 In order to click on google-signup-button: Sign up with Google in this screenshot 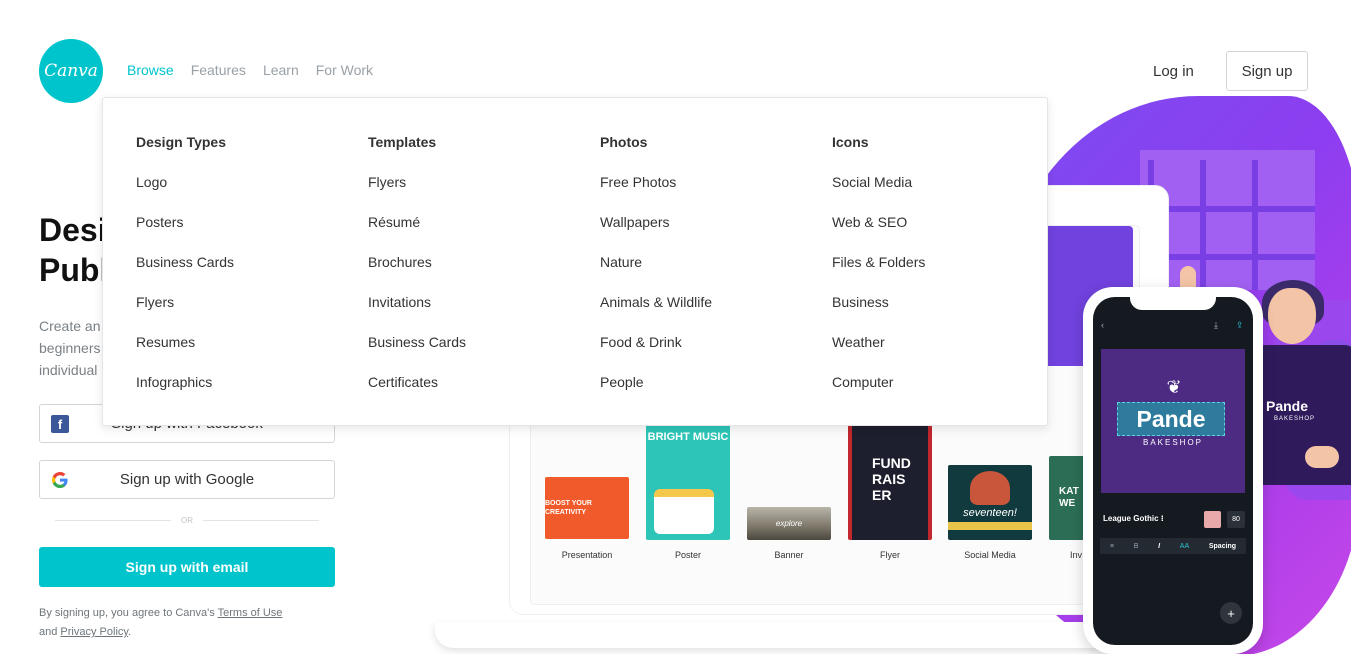, I will do `click(187, 479)`.